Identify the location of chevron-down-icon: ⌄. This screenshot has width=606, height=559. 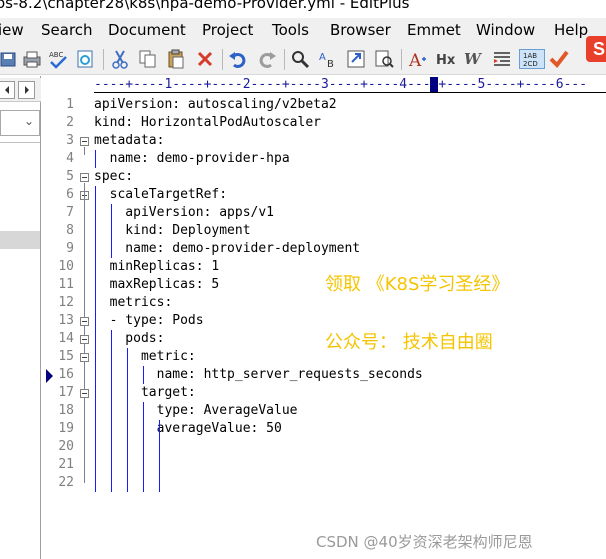
(28, 121).